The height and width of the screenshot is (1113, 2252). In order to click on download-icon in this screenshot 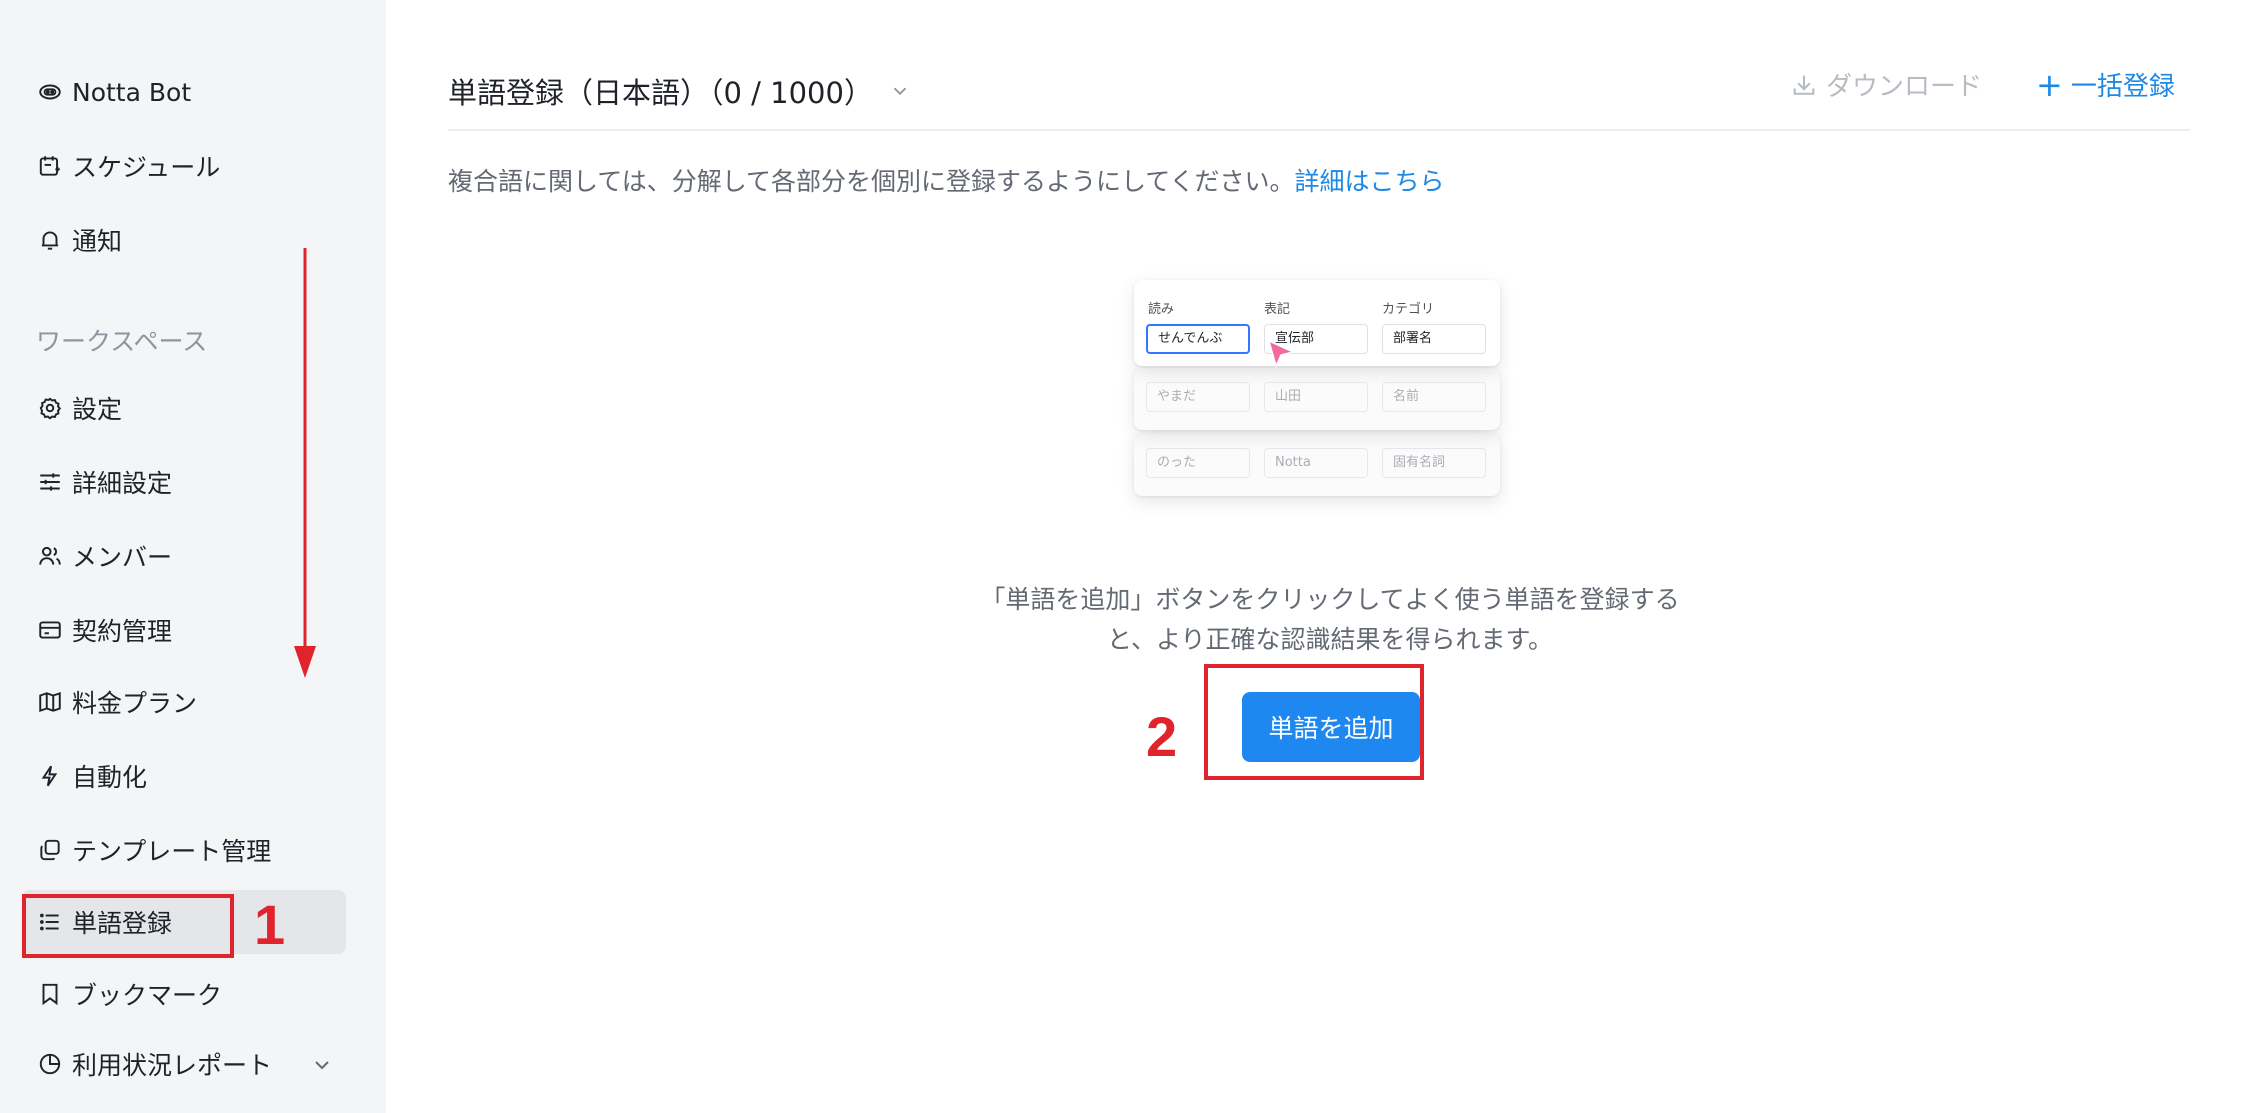, I will do `click(1804, 85)`.